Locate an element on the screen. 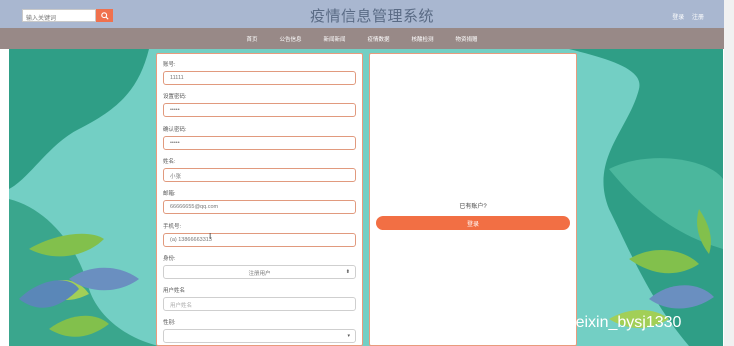 The height and width of the screenshot is (346, 734). nav-item-nucleic-test: 核酸检测 is located at coordinates (423, 39).